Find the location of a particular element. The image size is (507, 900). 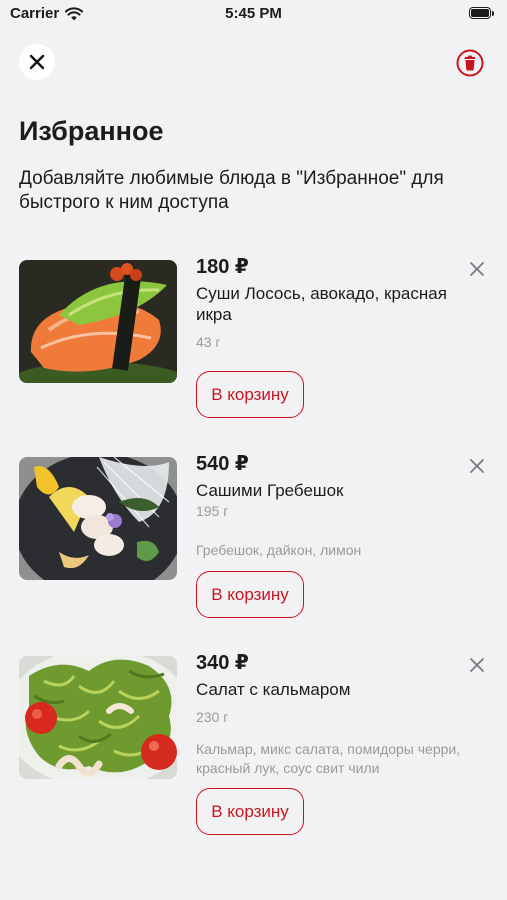

item-weight: 230 г is located at coordinates (212, 717).